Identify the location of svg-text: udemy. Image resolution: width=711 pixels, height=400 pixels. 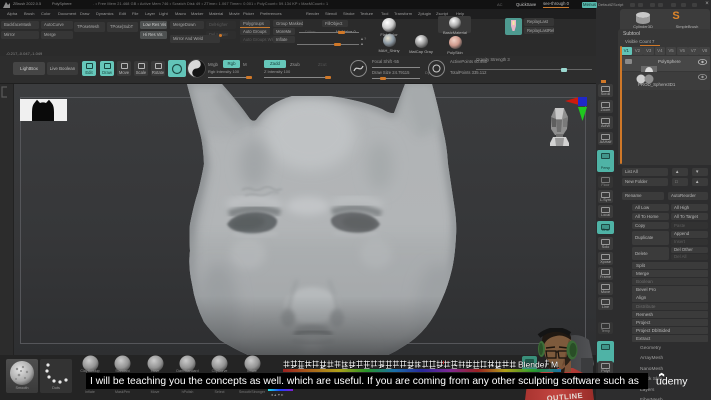
(672, 382).